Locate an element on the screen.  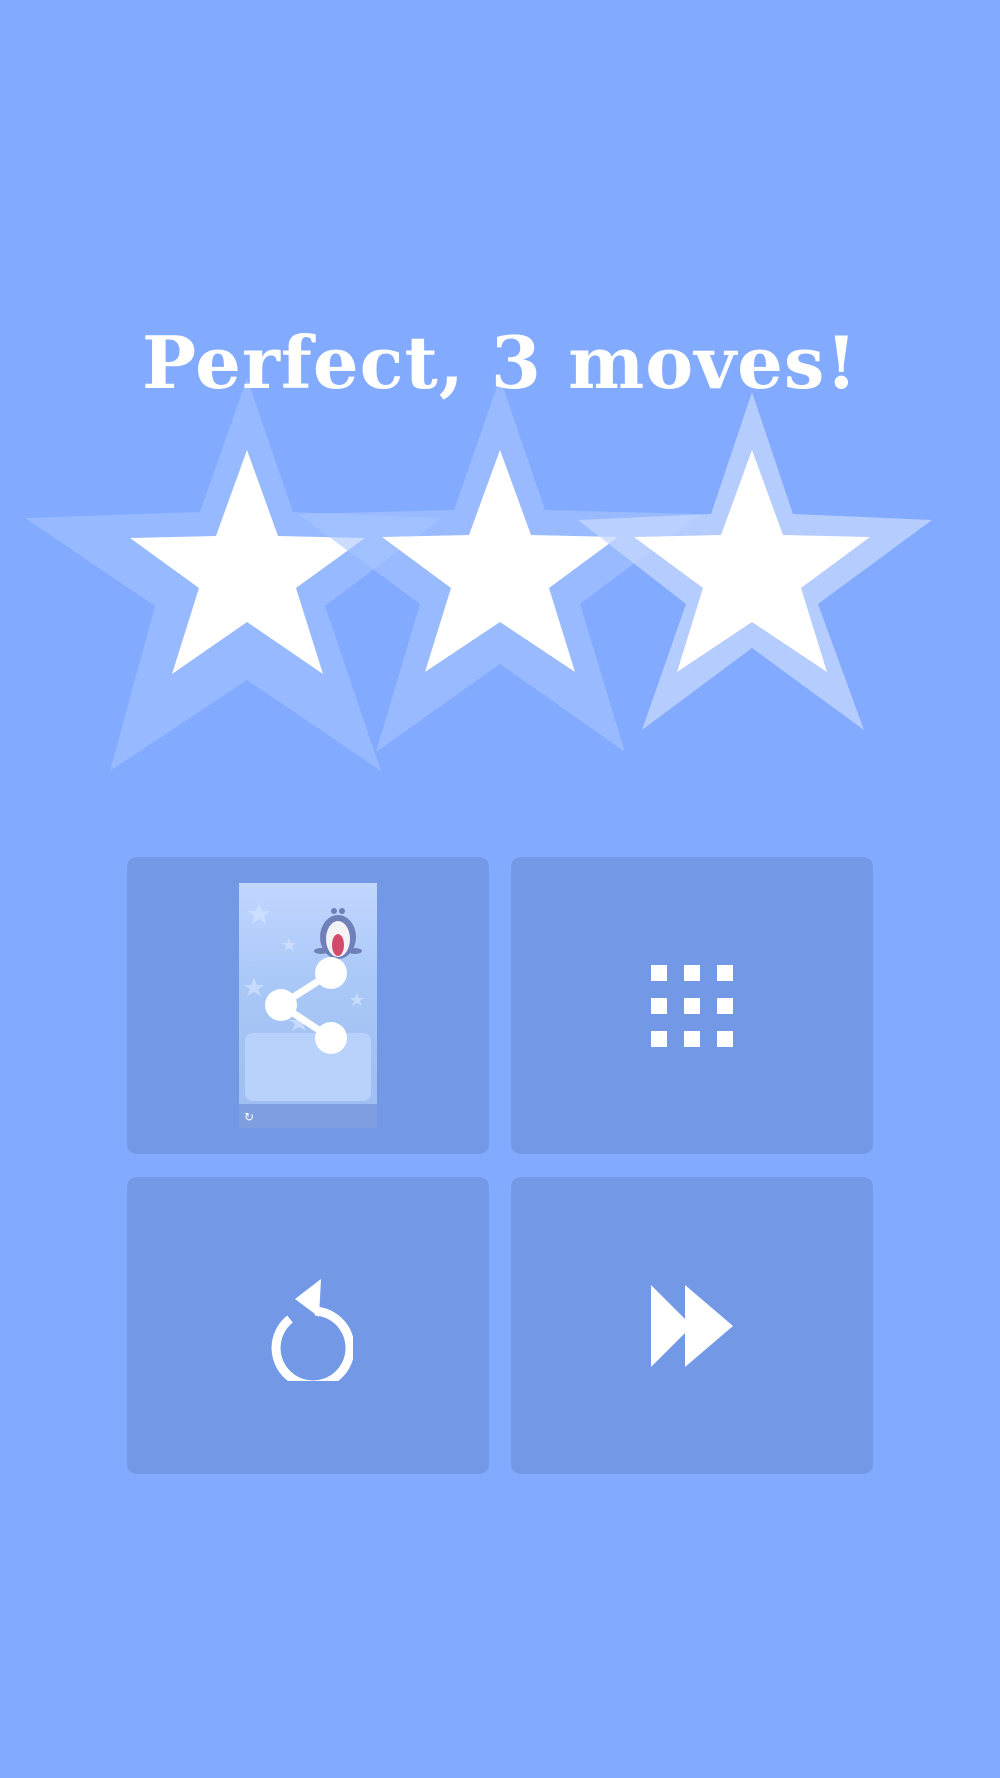
skip-level-button is located at coordinates (692, 1325).